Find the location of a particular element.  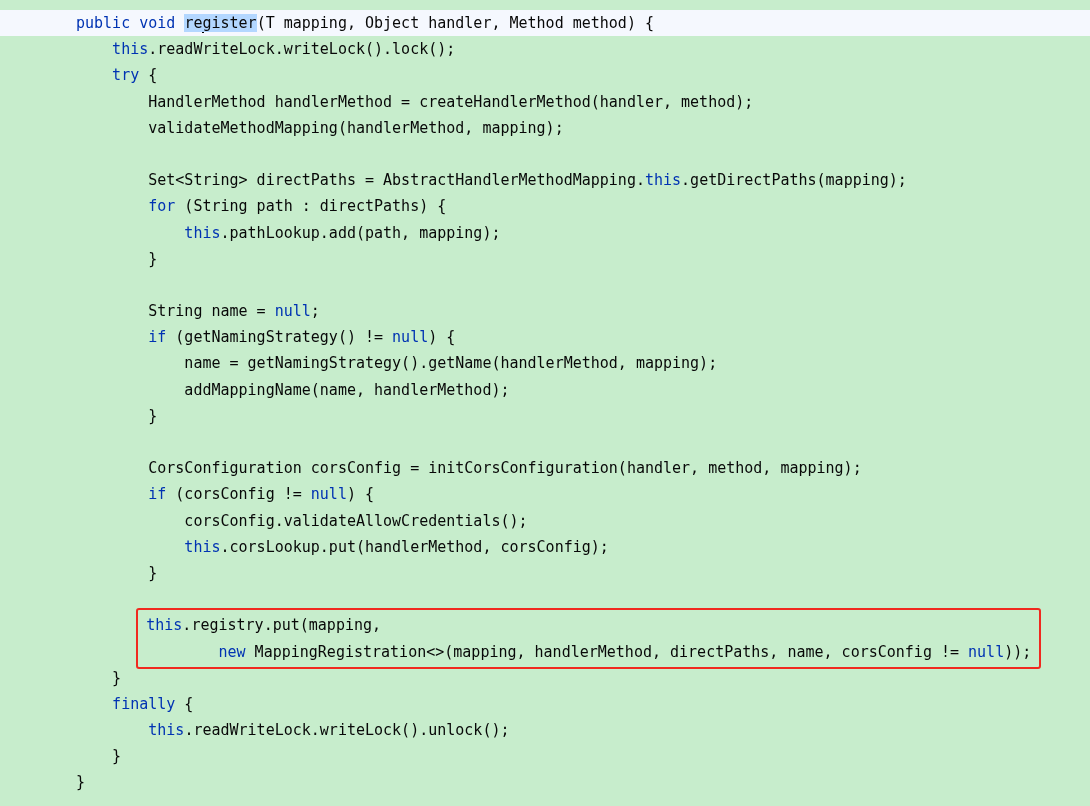

code-line: CorsConfiguration corsConfig = initCorsConfiguration(handler, method, mapping); is located at coordinates (504, 469).